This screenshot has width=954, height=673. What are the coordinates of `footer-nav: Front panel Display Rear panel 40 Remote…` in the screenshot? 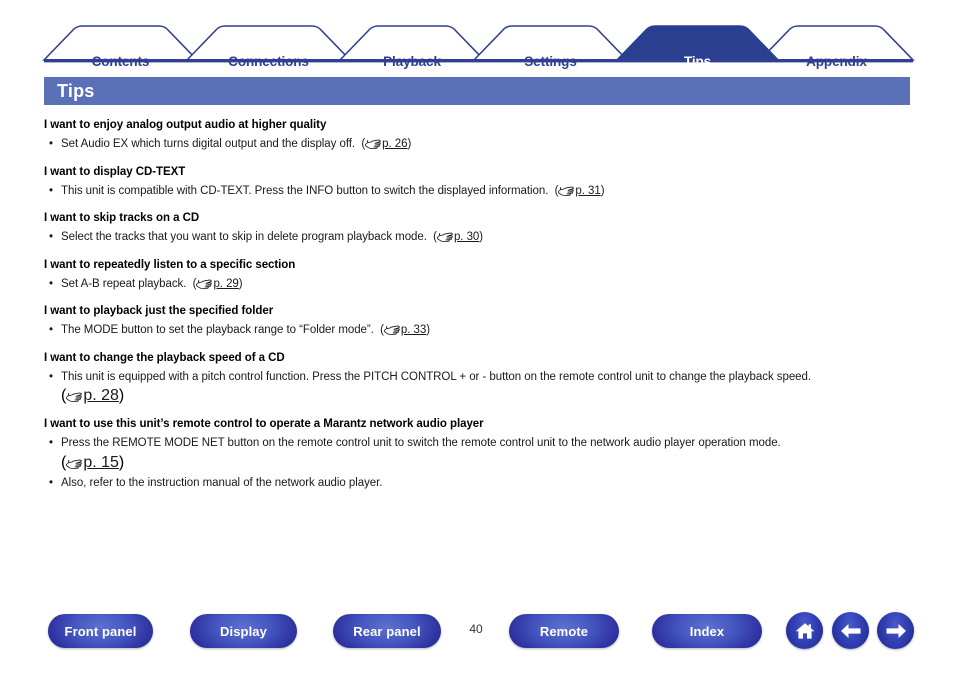 It's located at (477, 638).